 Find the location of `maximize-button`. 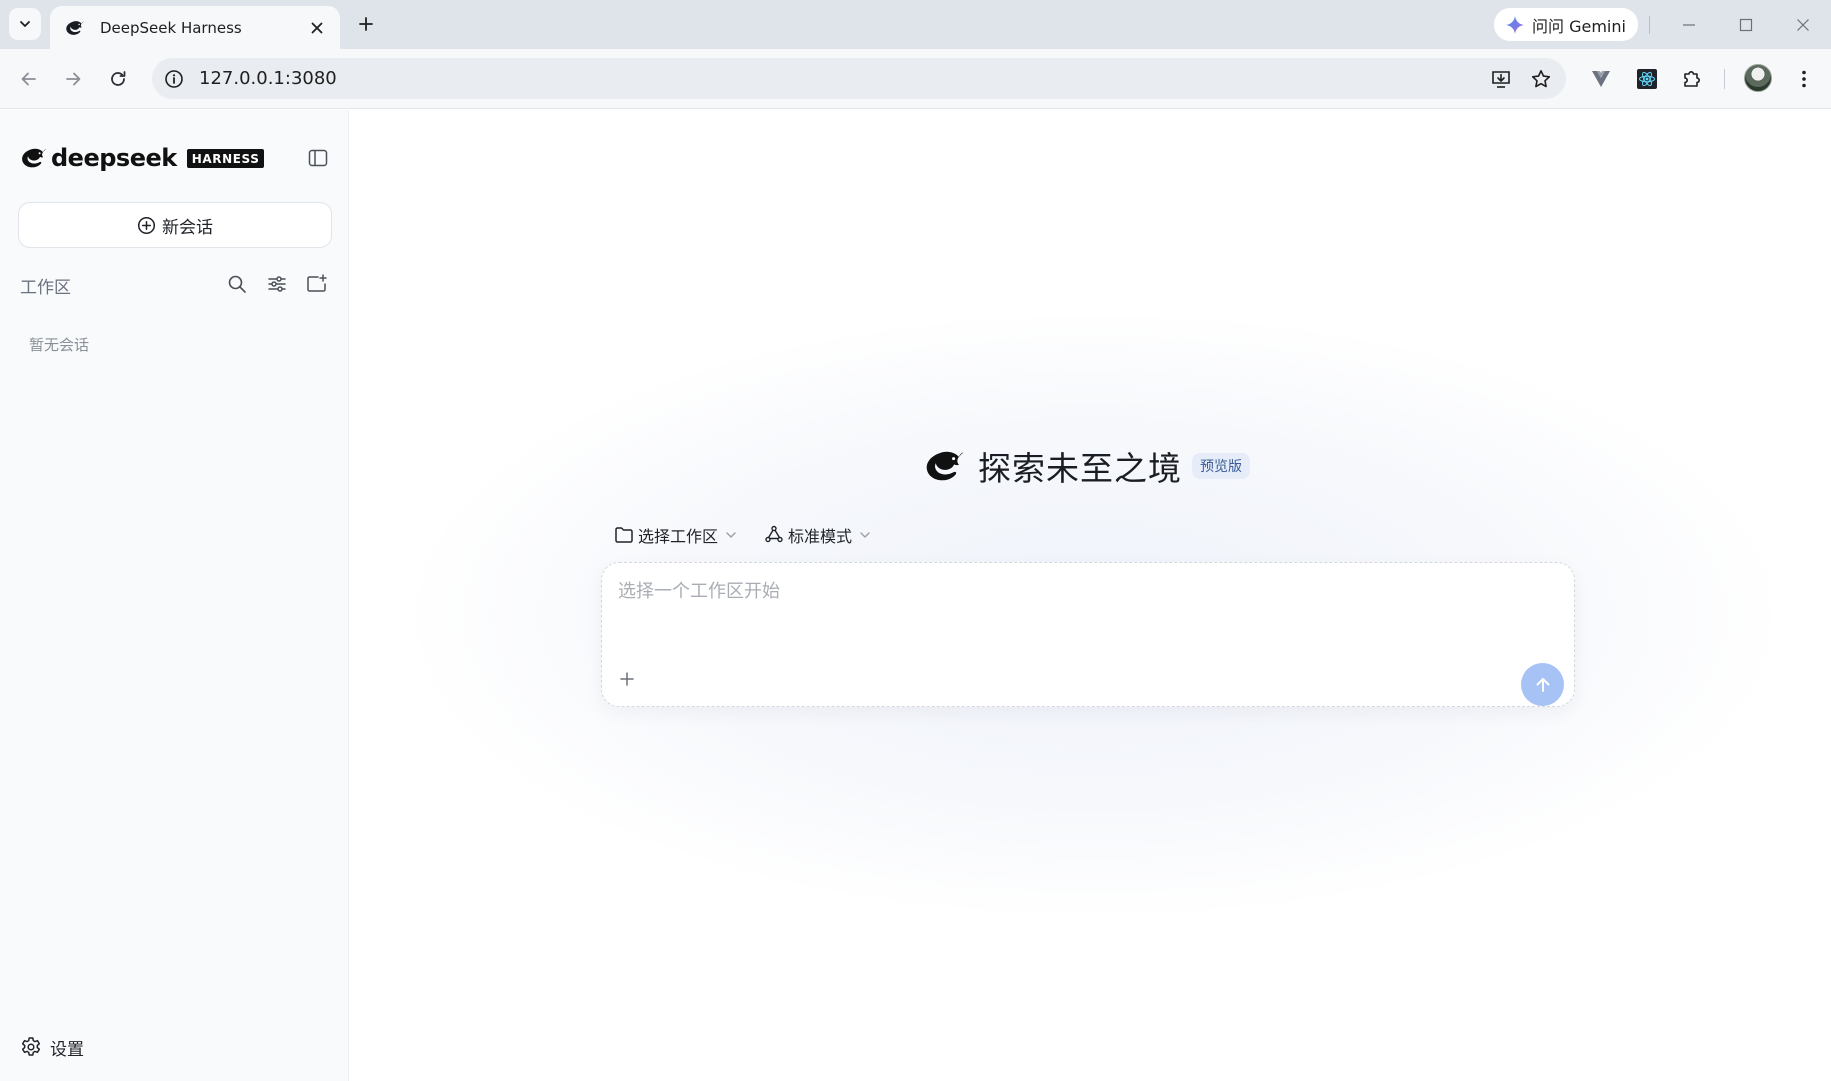

maximize-button is located at coordinates (1746, 25).